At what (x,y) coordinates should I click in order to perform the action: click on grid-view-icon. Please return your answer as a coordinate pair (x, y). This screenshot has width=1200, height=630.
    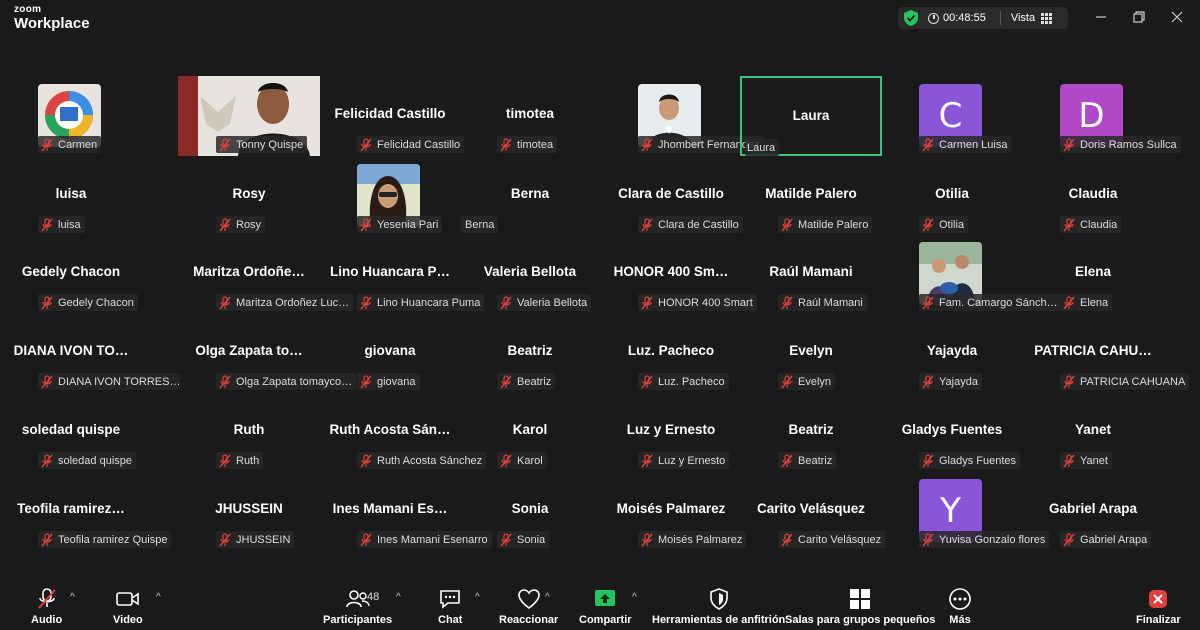
    Looking at the image, I should click on (1047, 18).